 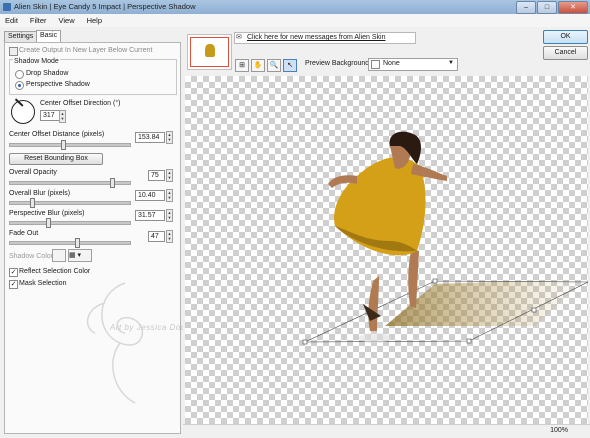 What do you see at coordinates (67, 19) in the screenshot?
I see `menu-view: View` at bounding box center [67, 19].